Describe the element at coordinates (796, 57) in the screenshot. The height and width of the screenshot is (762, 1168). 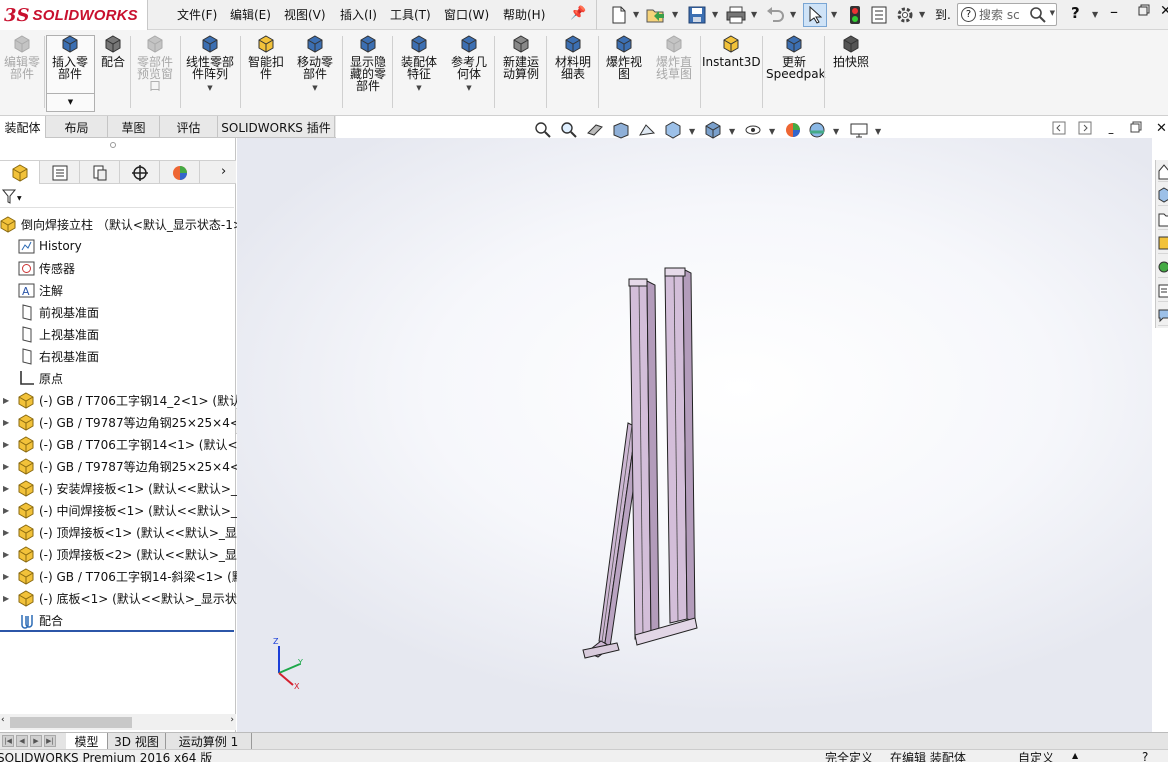
I see `update-speedpak-button: 更新 Speedpak` at that location.